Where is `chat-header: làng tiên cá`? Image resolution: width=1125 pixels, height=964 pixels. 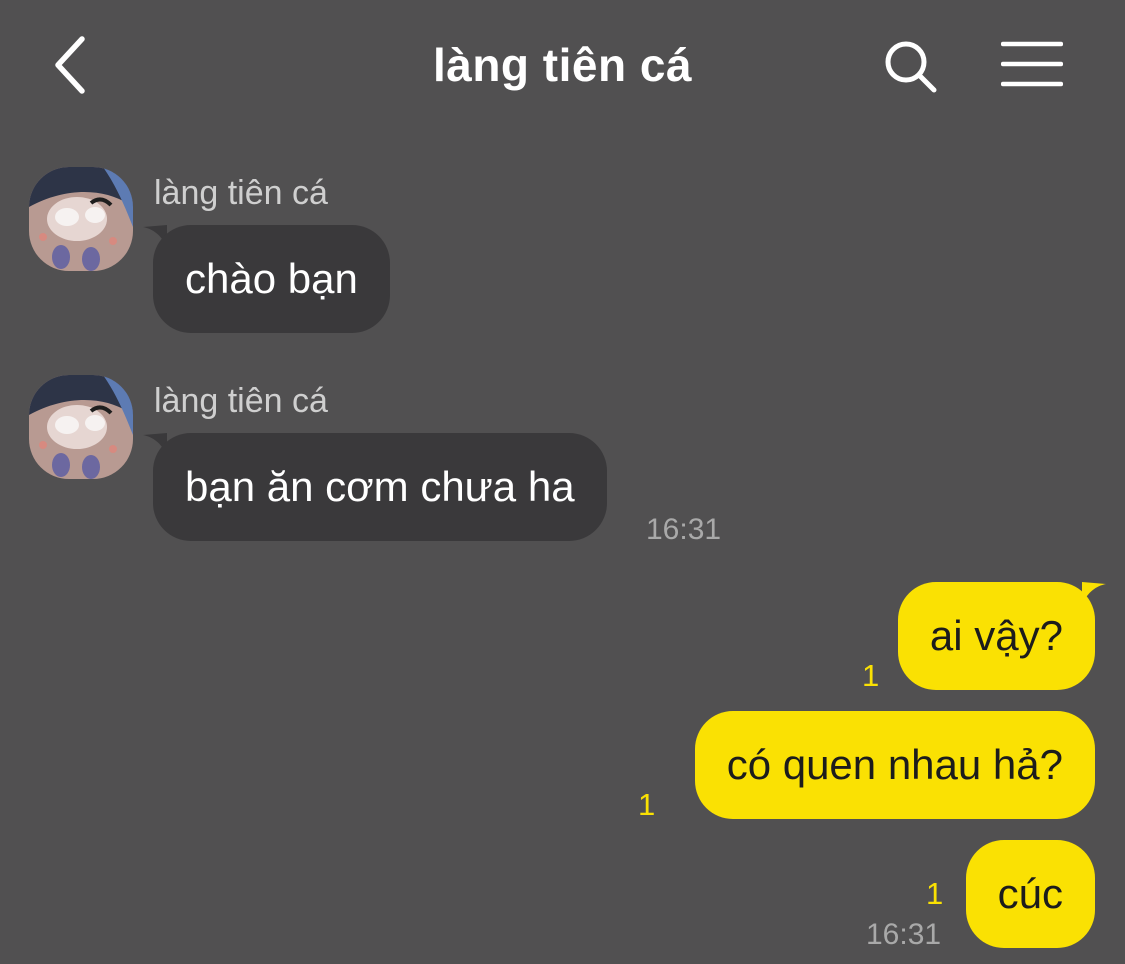 chat-header: làng tiên cá is located at coordinates (562, 67).